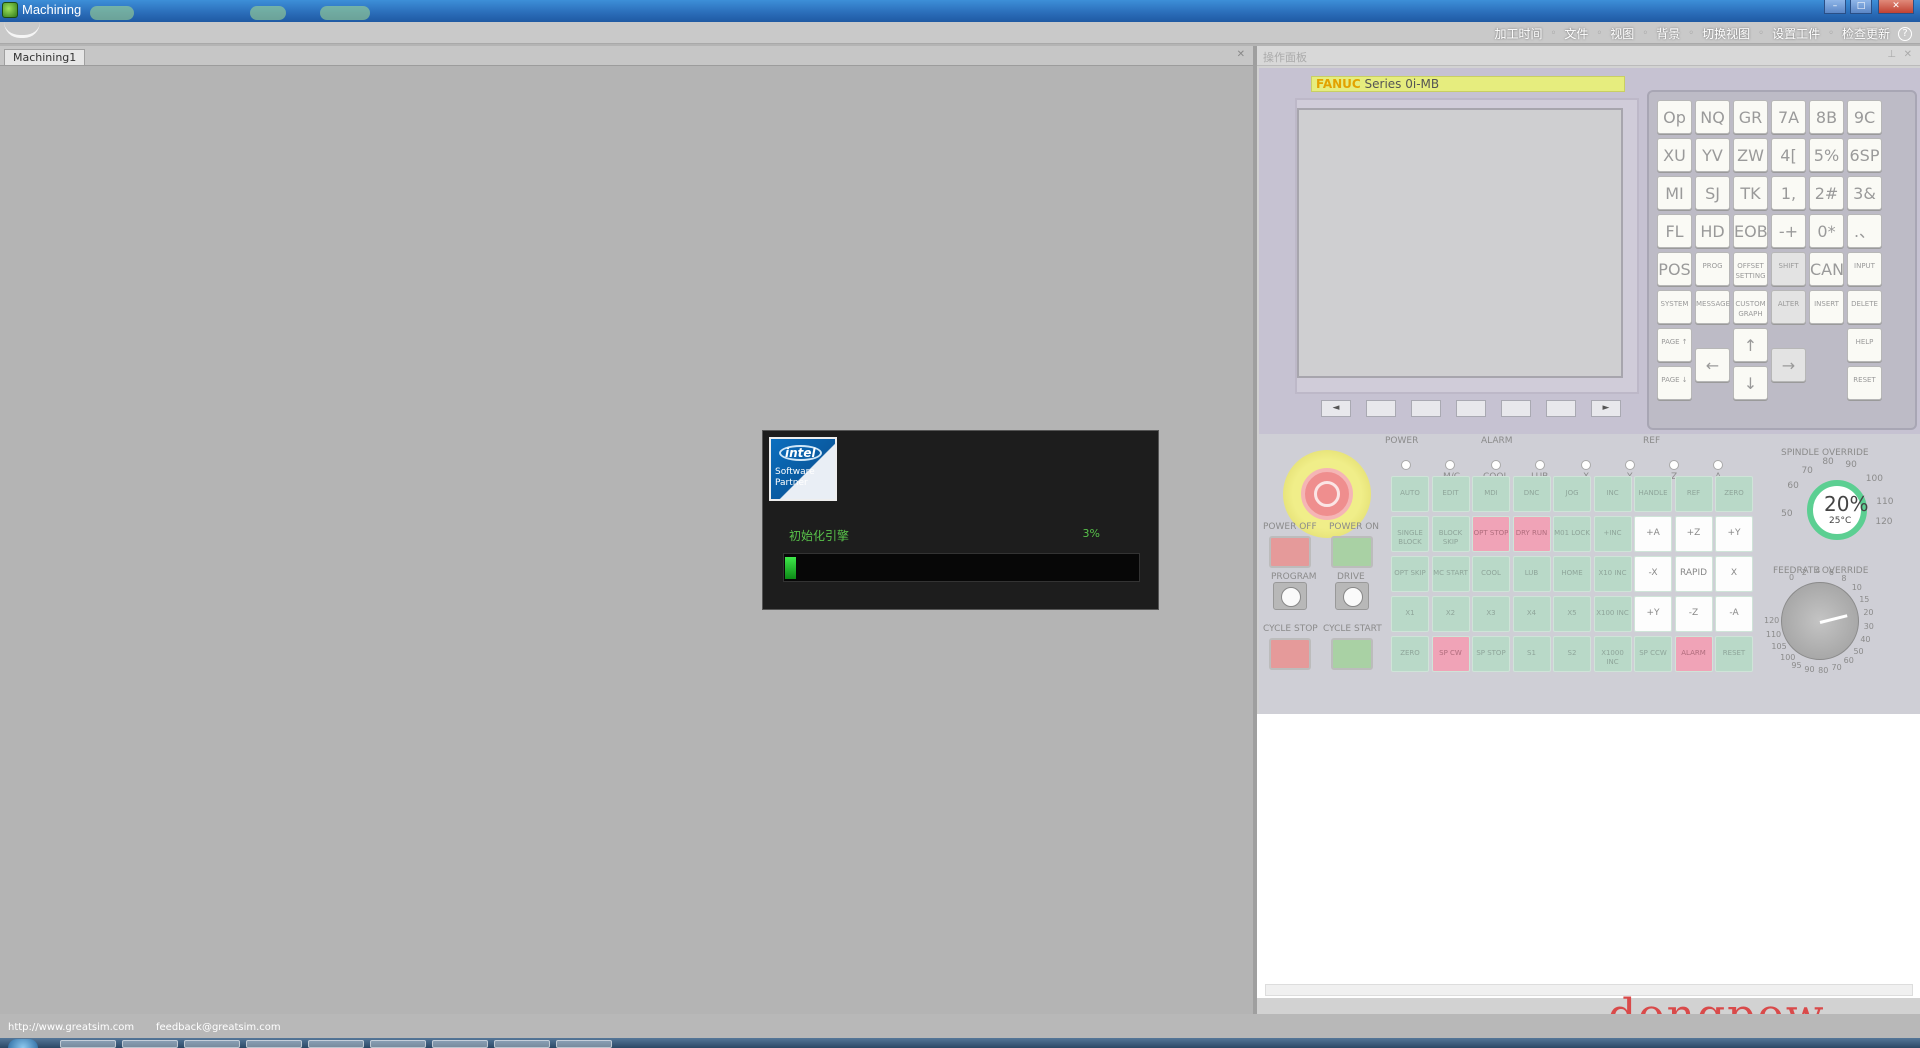 Image resolution: width=1920 pixels, height=1048 pixels. What do you see at coordinates (1734, 654) in the screenshot?
I see `mode-key: RESET` at bounding box center [1734, 654].